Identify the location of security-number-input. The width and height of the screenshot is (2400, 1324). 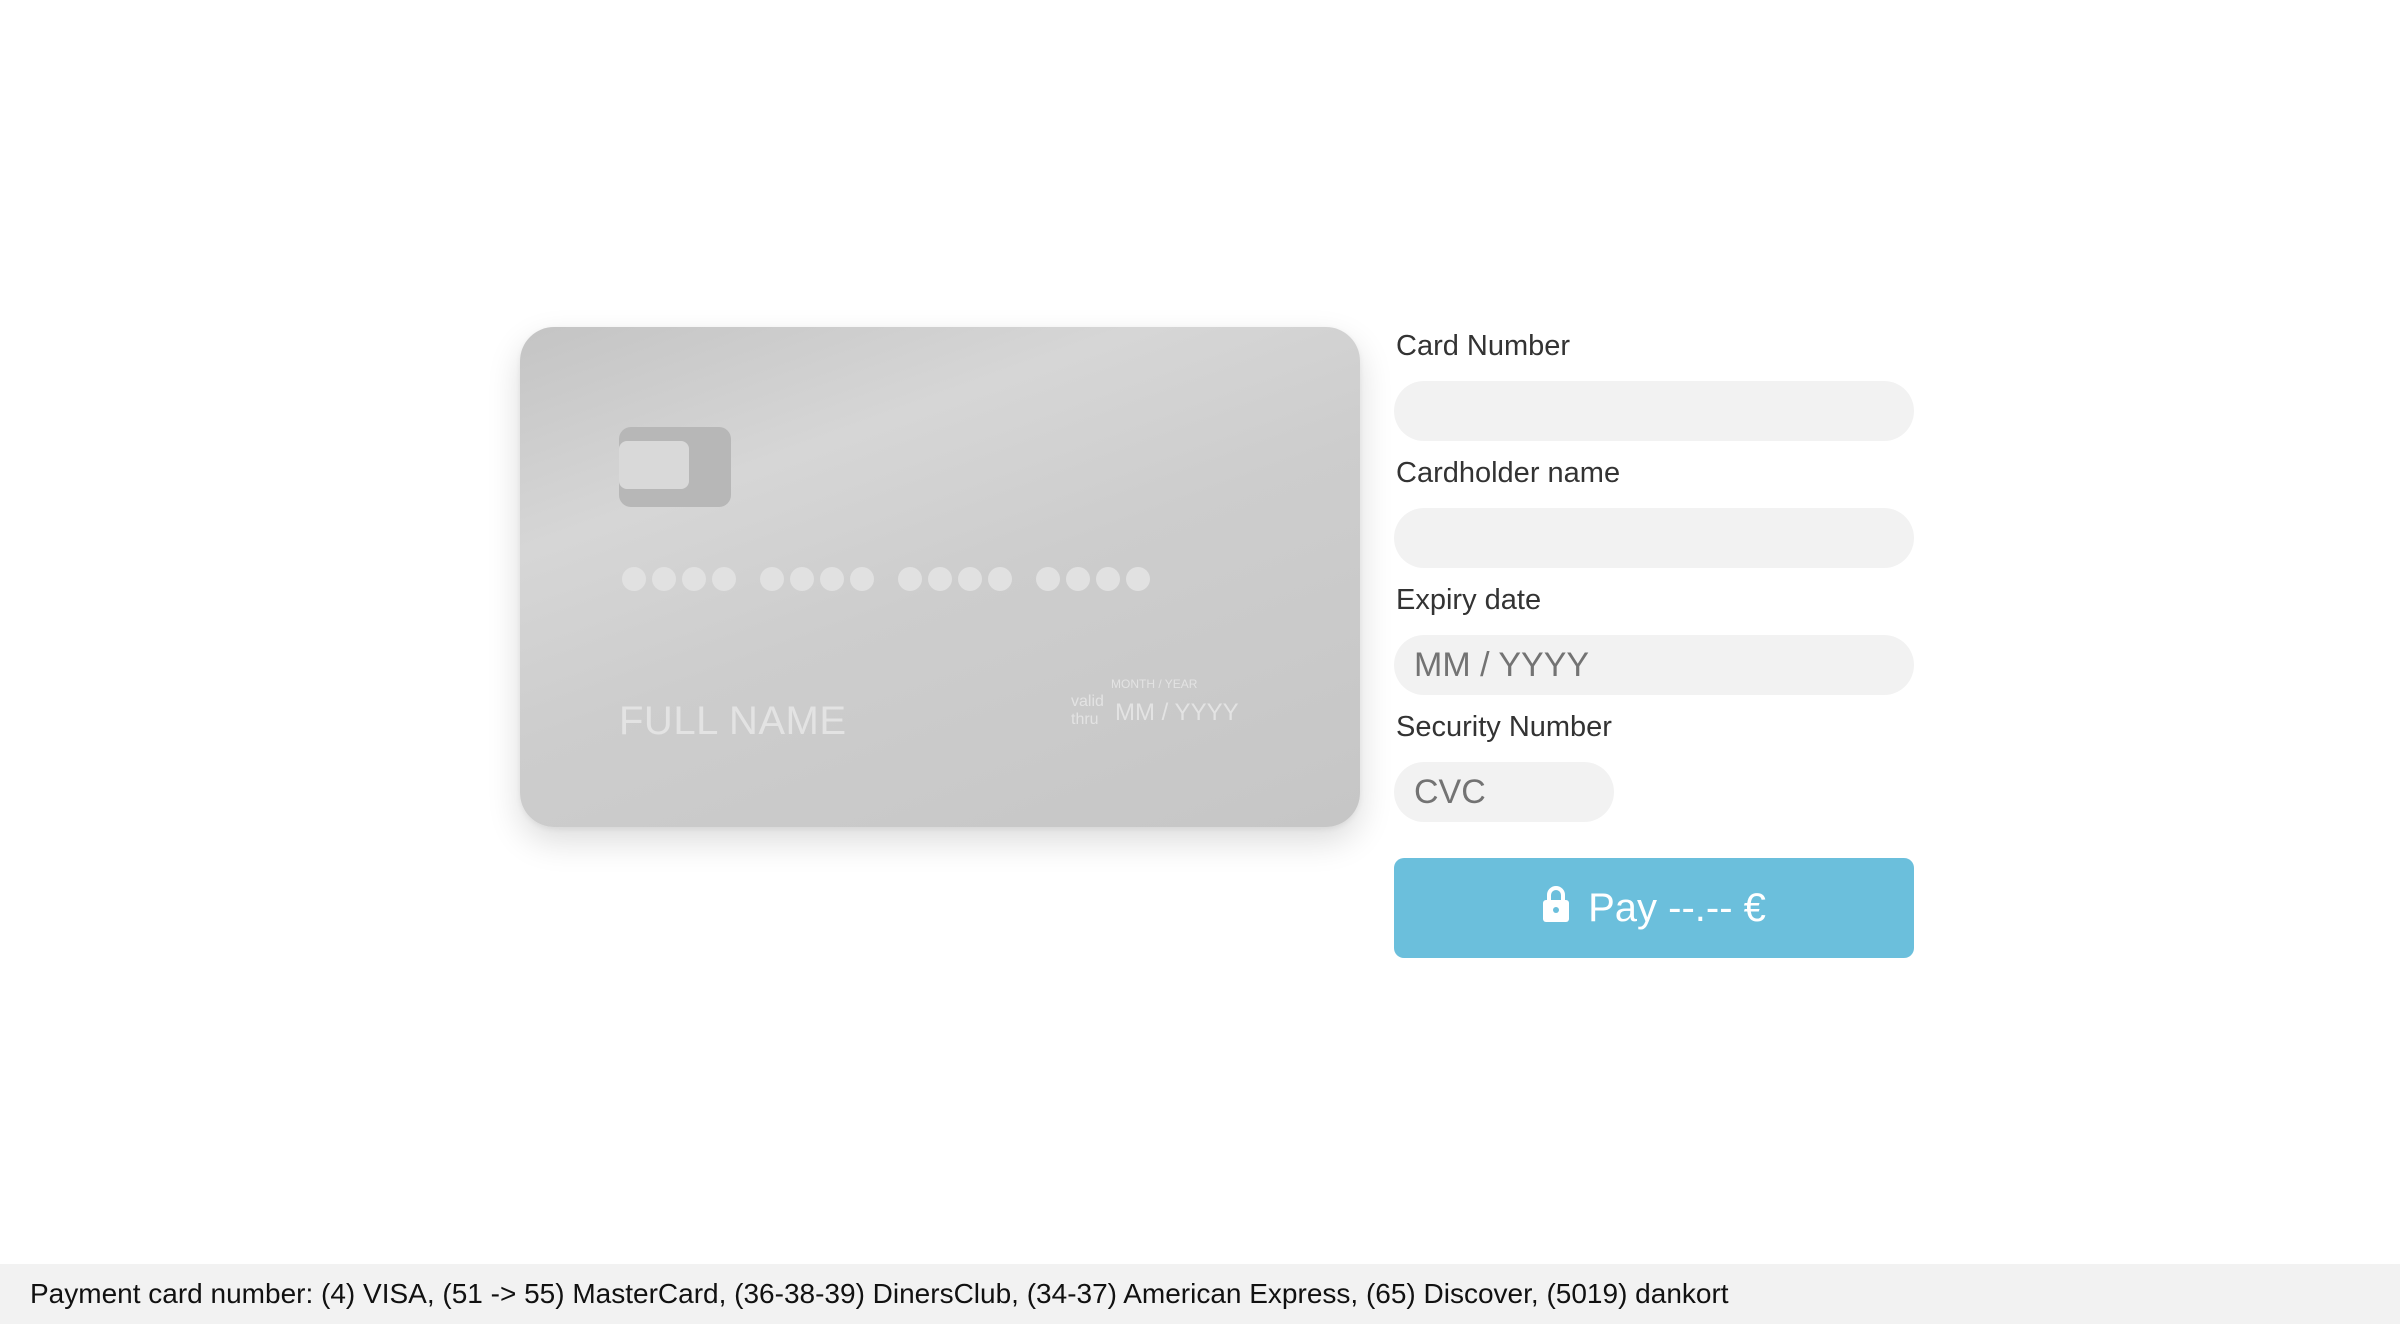
(1504, 792).